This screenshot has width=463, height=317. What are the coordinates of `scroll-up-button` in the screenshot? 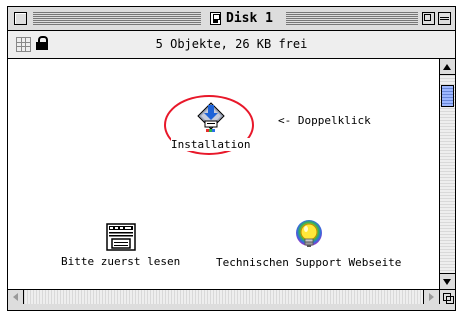 It's located at (447, 67).